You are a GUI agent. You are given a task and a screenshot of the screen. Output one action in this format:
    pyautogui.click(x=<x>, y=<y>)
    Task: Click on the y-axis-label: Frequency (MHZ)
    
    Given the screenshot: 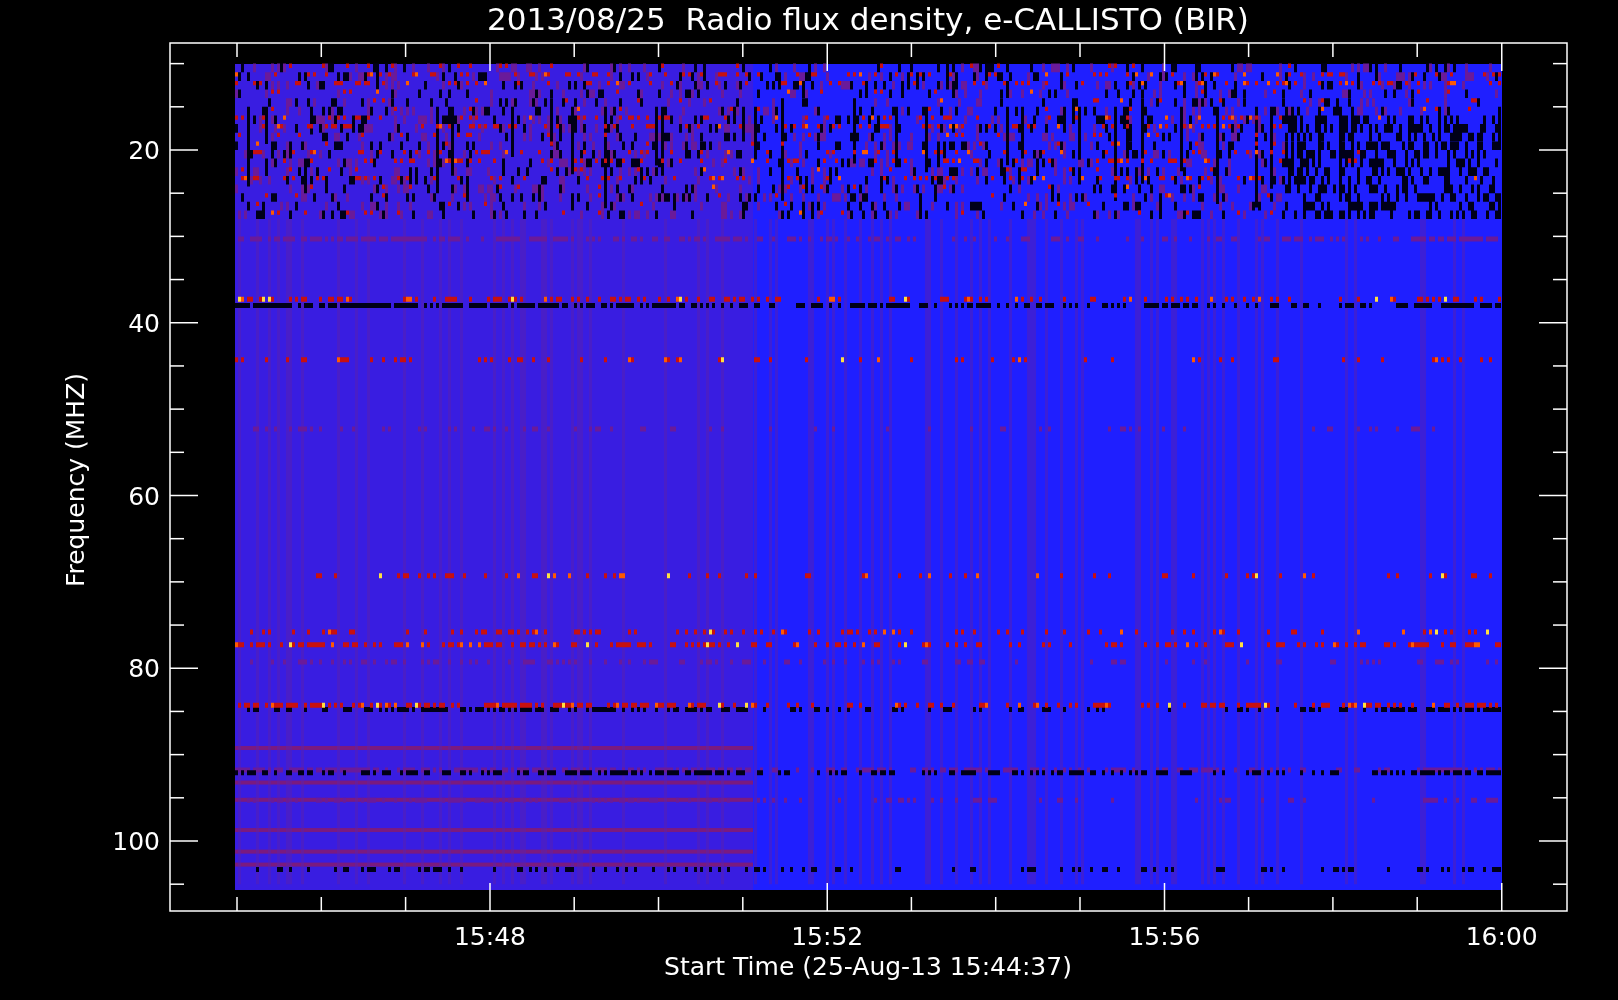 What is the action you would take?
    pyautogui.click(x=75, y=480)
    